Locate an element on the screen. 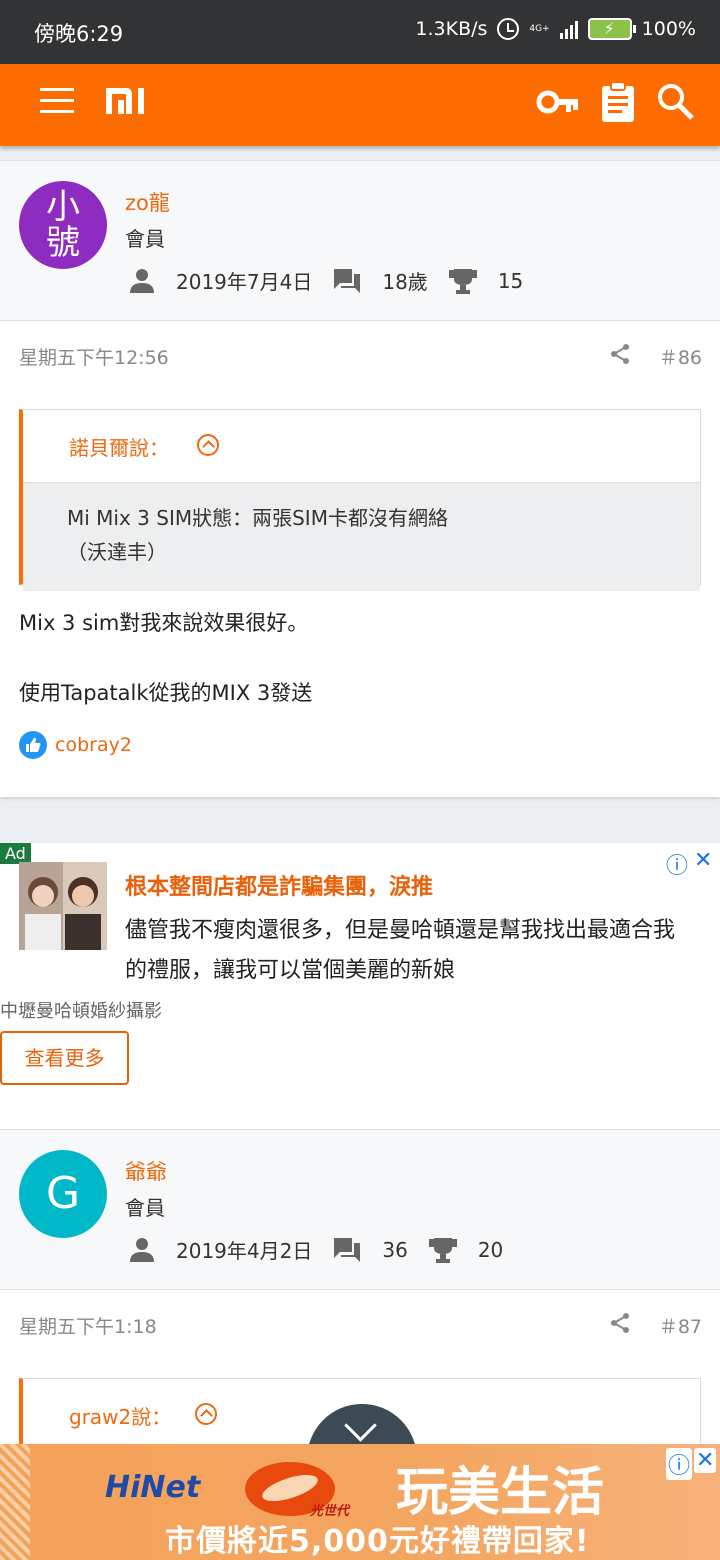  message-count: 18歲 is located at coordinates (405, 282).